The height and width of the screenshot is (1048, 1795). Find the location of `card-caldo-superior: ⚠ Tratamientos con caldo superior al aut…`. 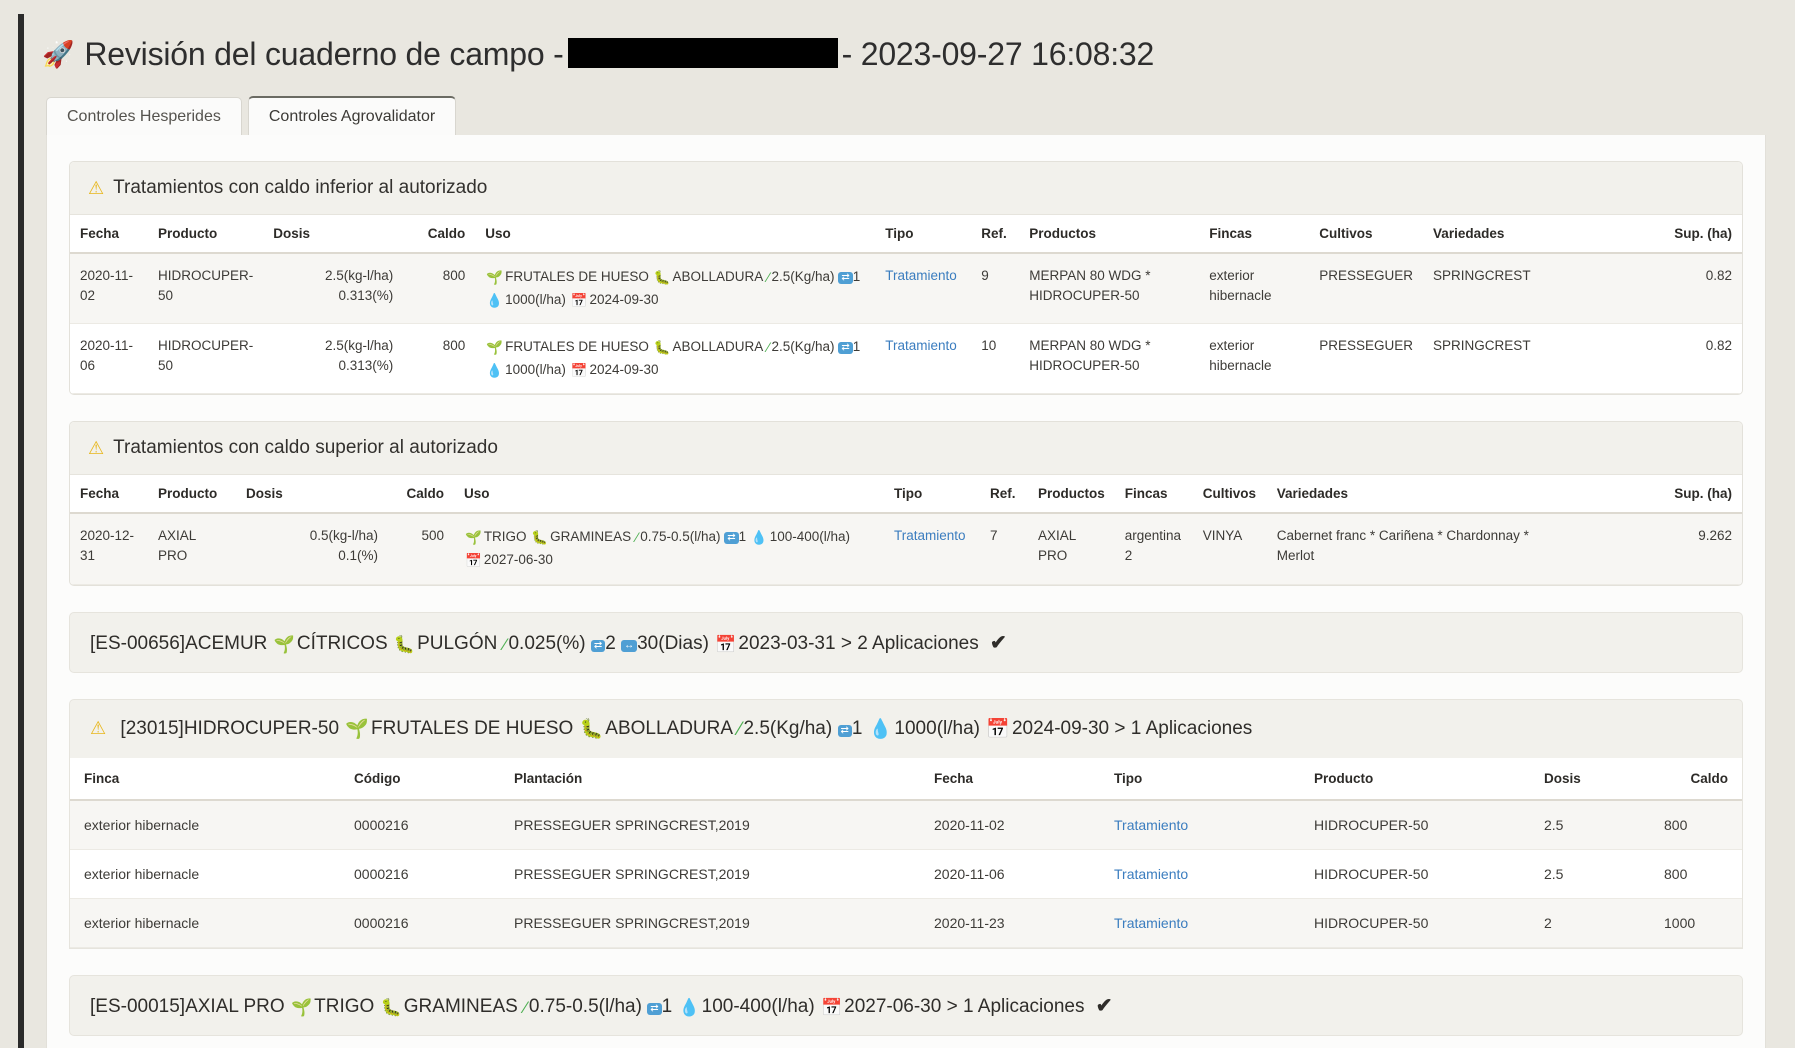

card-caldo-superior: ⚠ Tratamientos con caldo superior al aut… is located at coordinates (906, 503).